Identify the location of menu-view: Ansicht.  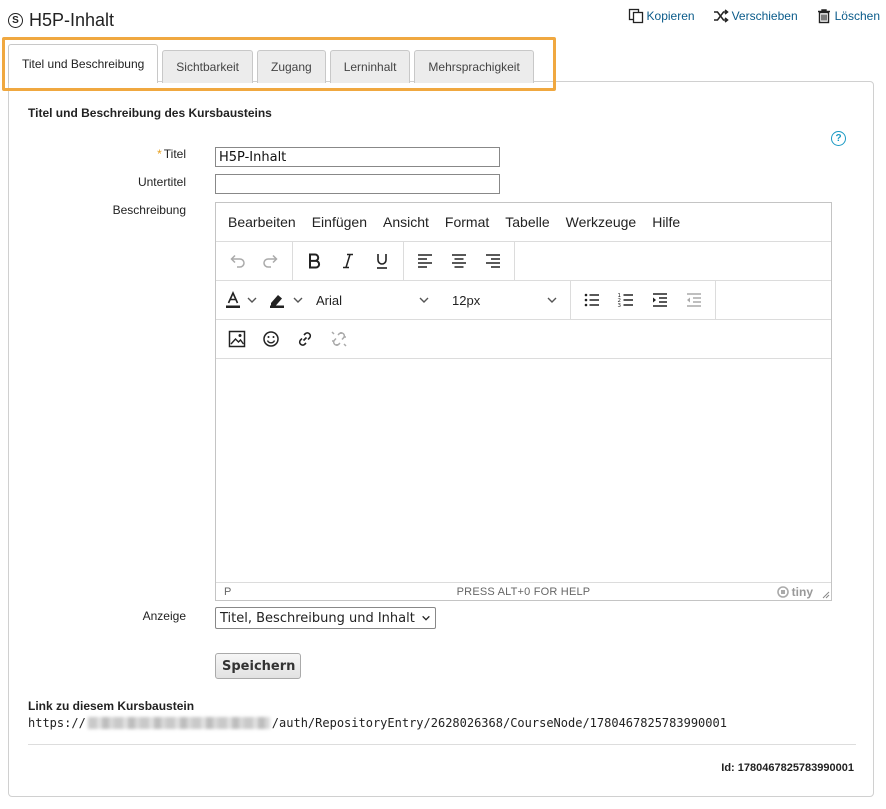
(406, 222).